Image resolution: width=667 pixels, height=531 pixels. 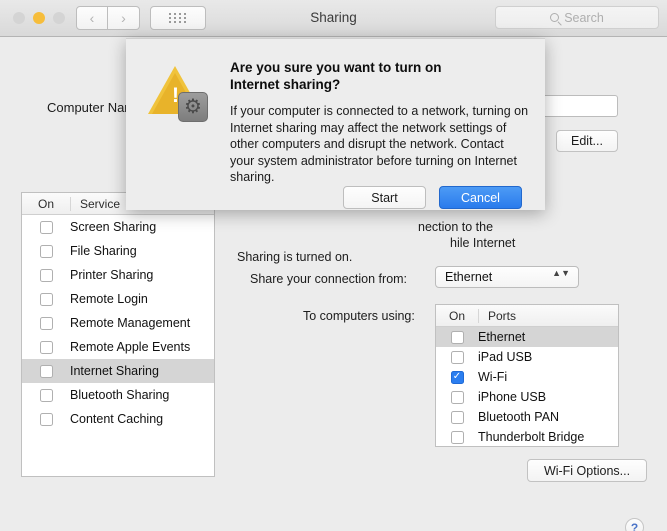 What do you see at coordinates (483, 243) in the screenshot?
I see `description-line-2: hile Internet` at bounding box center [483, 243].